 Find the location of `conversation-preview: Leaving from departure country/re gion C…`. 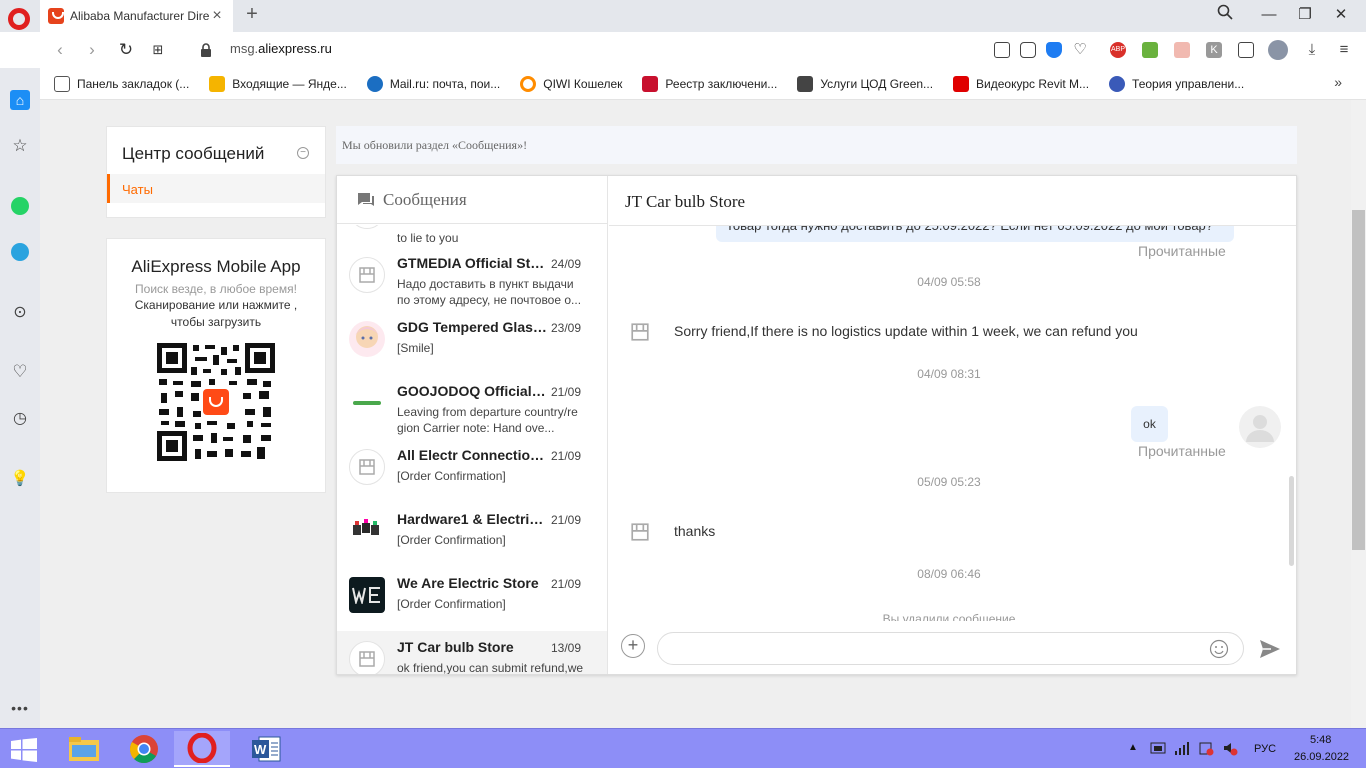

conversation-preview: Leaving from departure country/re gion C… is located at coordinates (487, 420).